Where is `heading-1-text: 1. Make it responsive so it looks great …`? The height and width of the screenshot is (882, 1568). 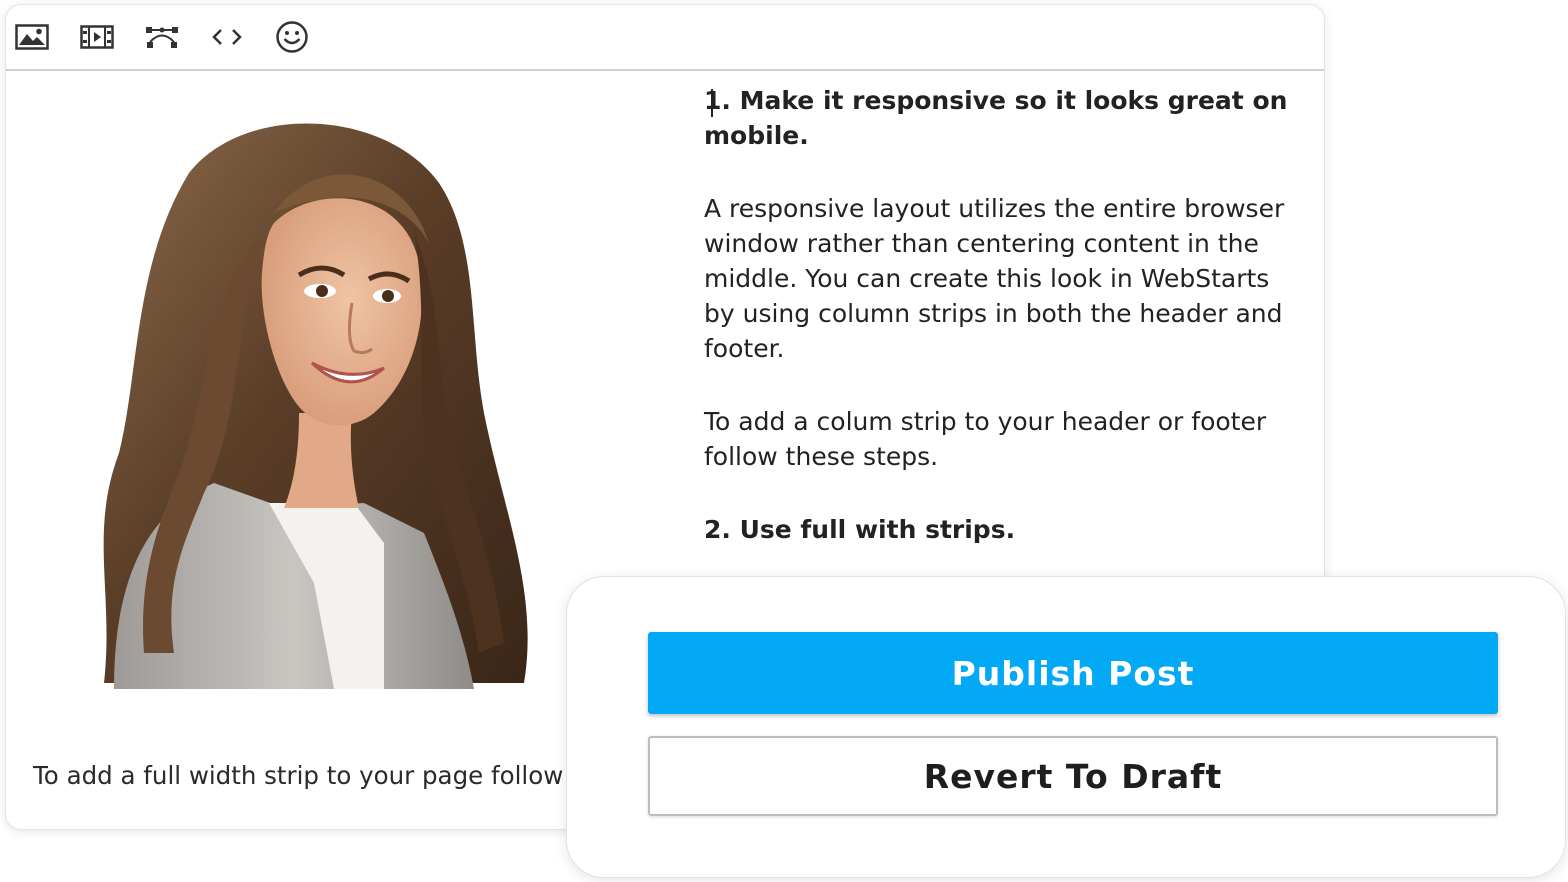 heading-1-text: 1. Make it responsive so it looks great … is located at coordinates (996, 118).